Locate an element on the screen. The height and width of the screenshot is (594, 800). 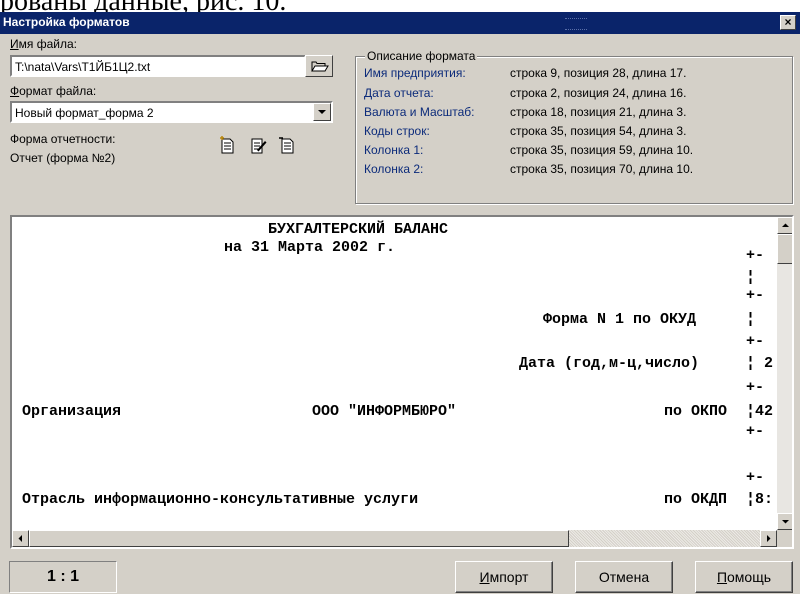
open-file-icon is located at coordinates (320, 66).